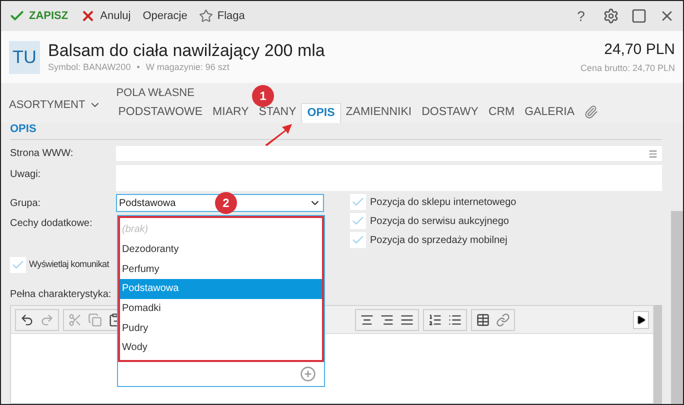 The width and height of the screenshot is (684, 405). I want to click on dropdown-option: Pudry, so click(221, 328).